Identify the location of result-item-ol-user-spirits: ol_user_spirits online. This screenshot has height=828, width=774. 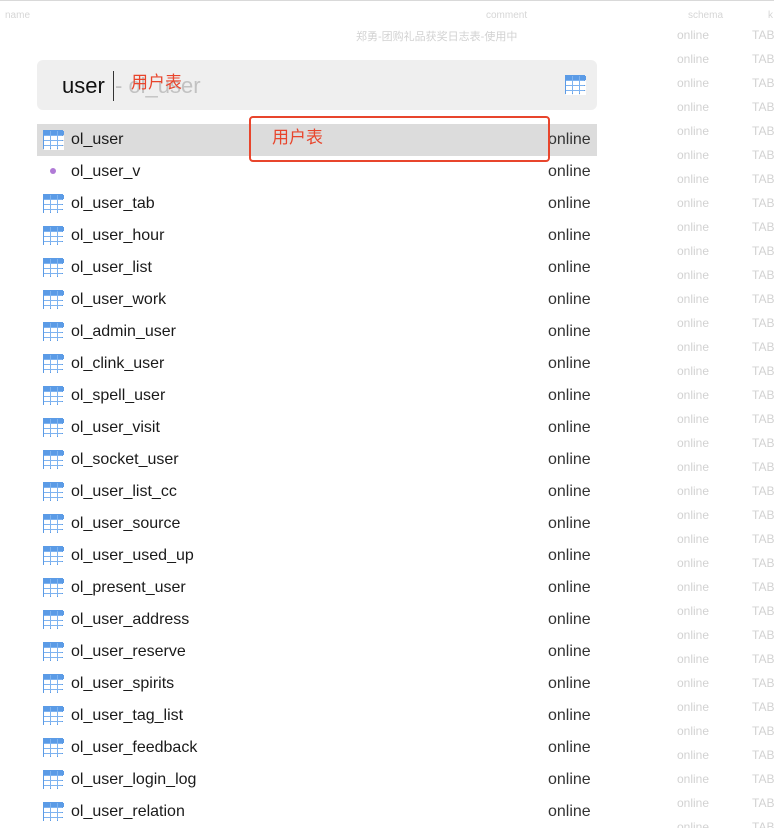
(317, 684).